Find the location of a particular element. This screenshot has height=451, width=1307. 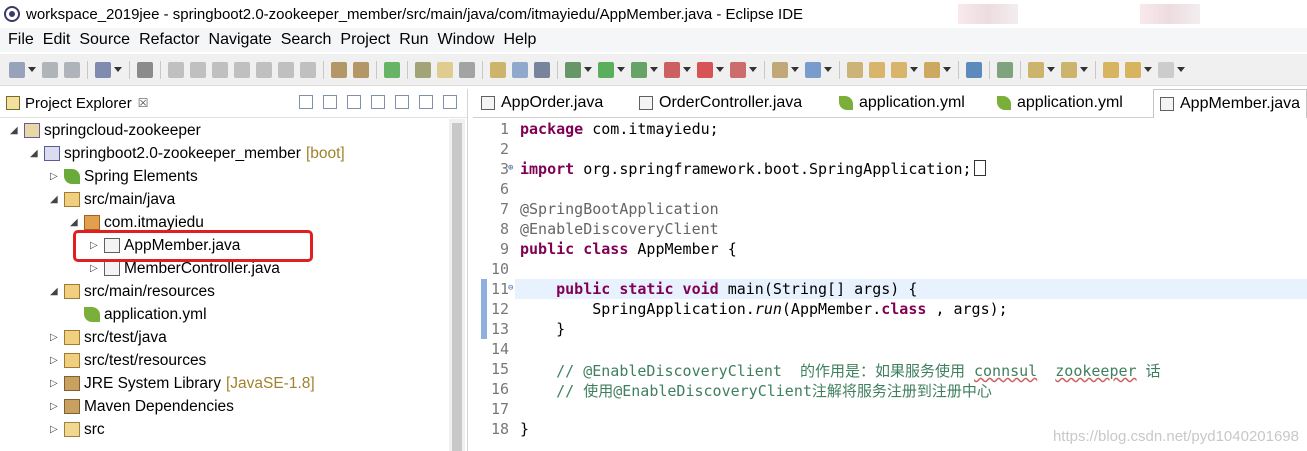

forward-icon is located at coordinates (1166, 69).